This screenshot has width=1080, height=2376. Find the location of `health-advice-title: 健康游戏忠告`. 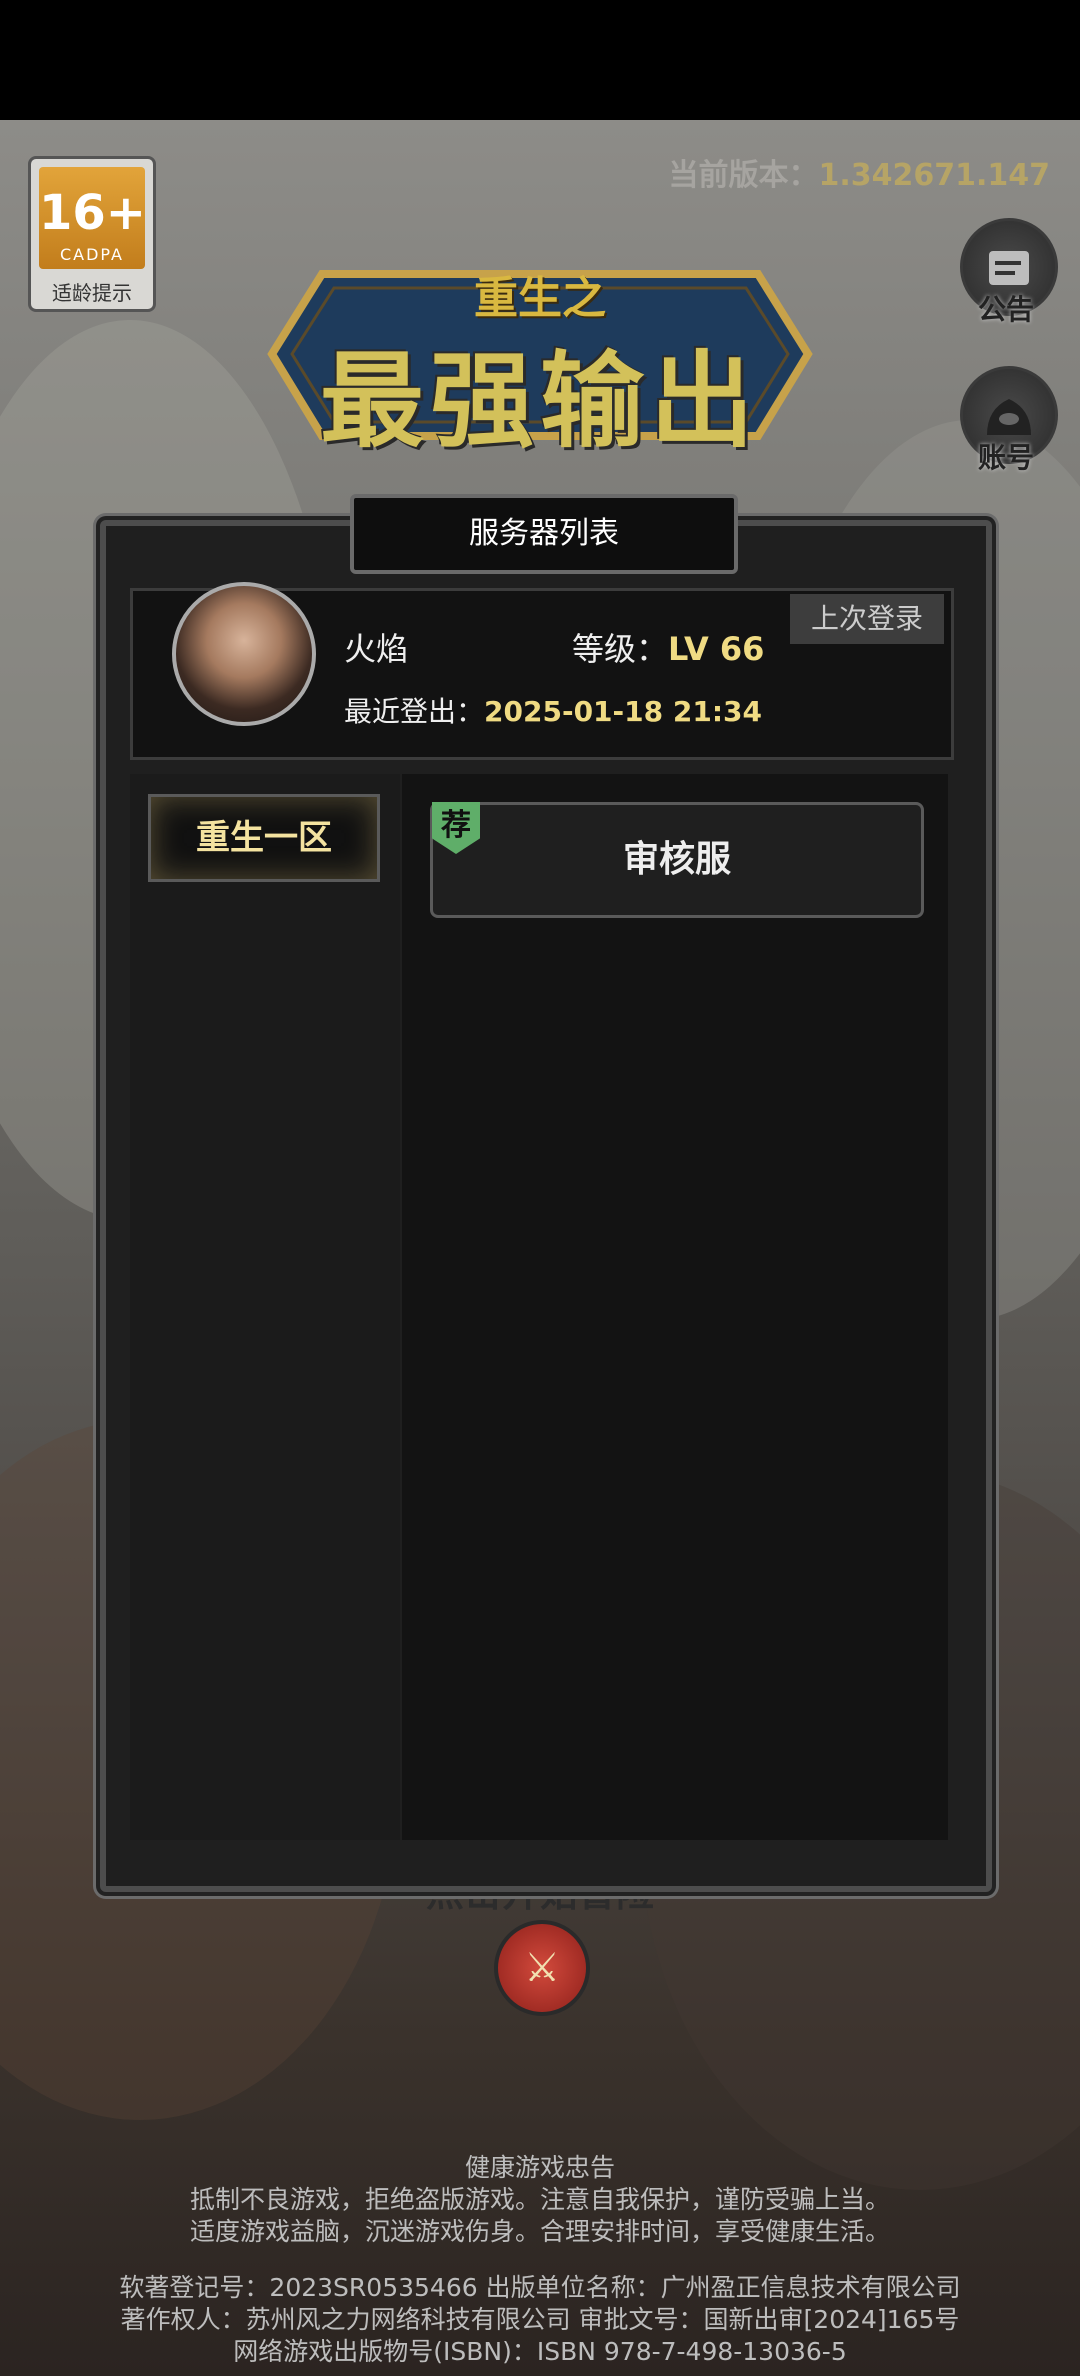

health-advice-title: 健康游戏忠告 is located at coordinates (539, 2167).